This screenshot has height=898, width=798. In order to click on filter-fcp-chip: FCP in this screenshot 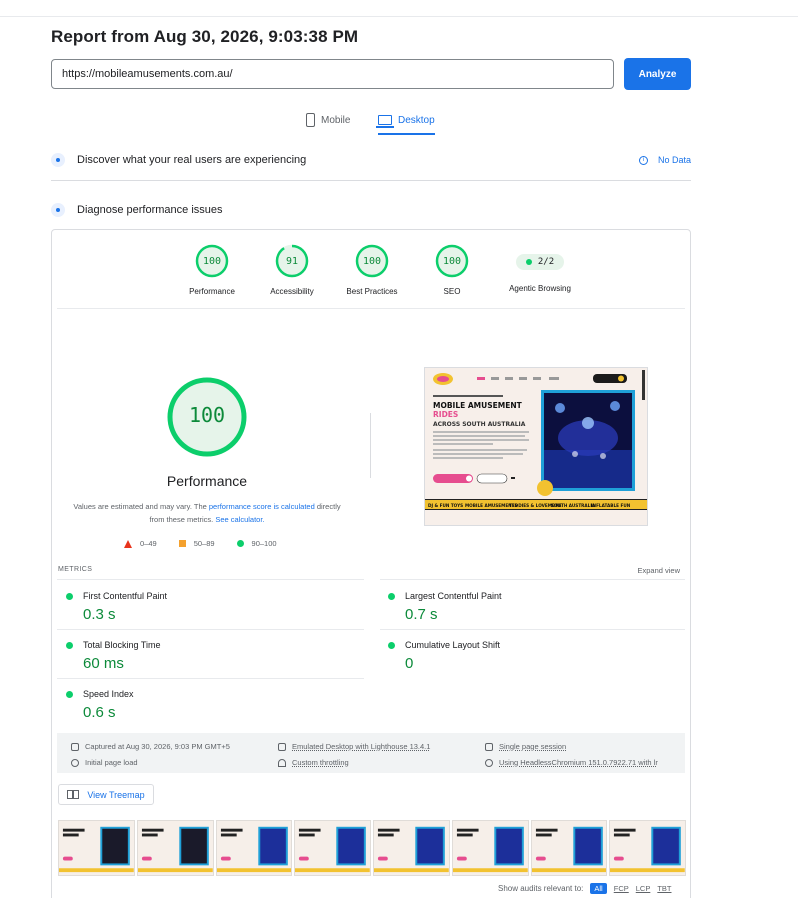, I will do `click(621, 888)`.